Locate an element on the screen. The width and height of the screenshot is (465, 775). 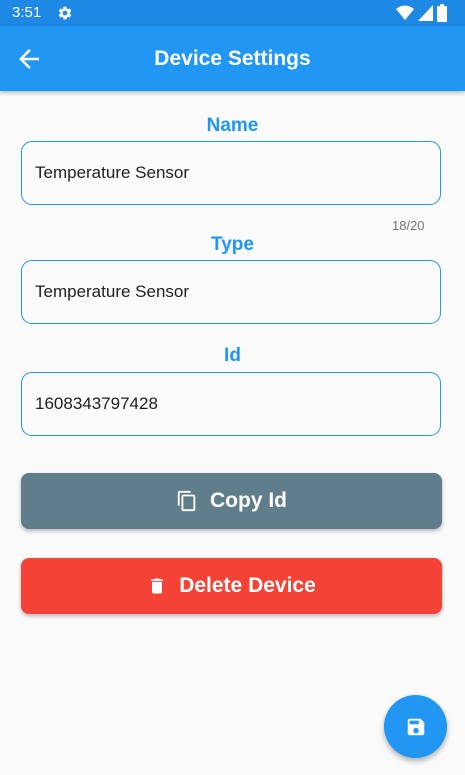
name-field: Temperature Sensor is located at coordinates (231, 173).